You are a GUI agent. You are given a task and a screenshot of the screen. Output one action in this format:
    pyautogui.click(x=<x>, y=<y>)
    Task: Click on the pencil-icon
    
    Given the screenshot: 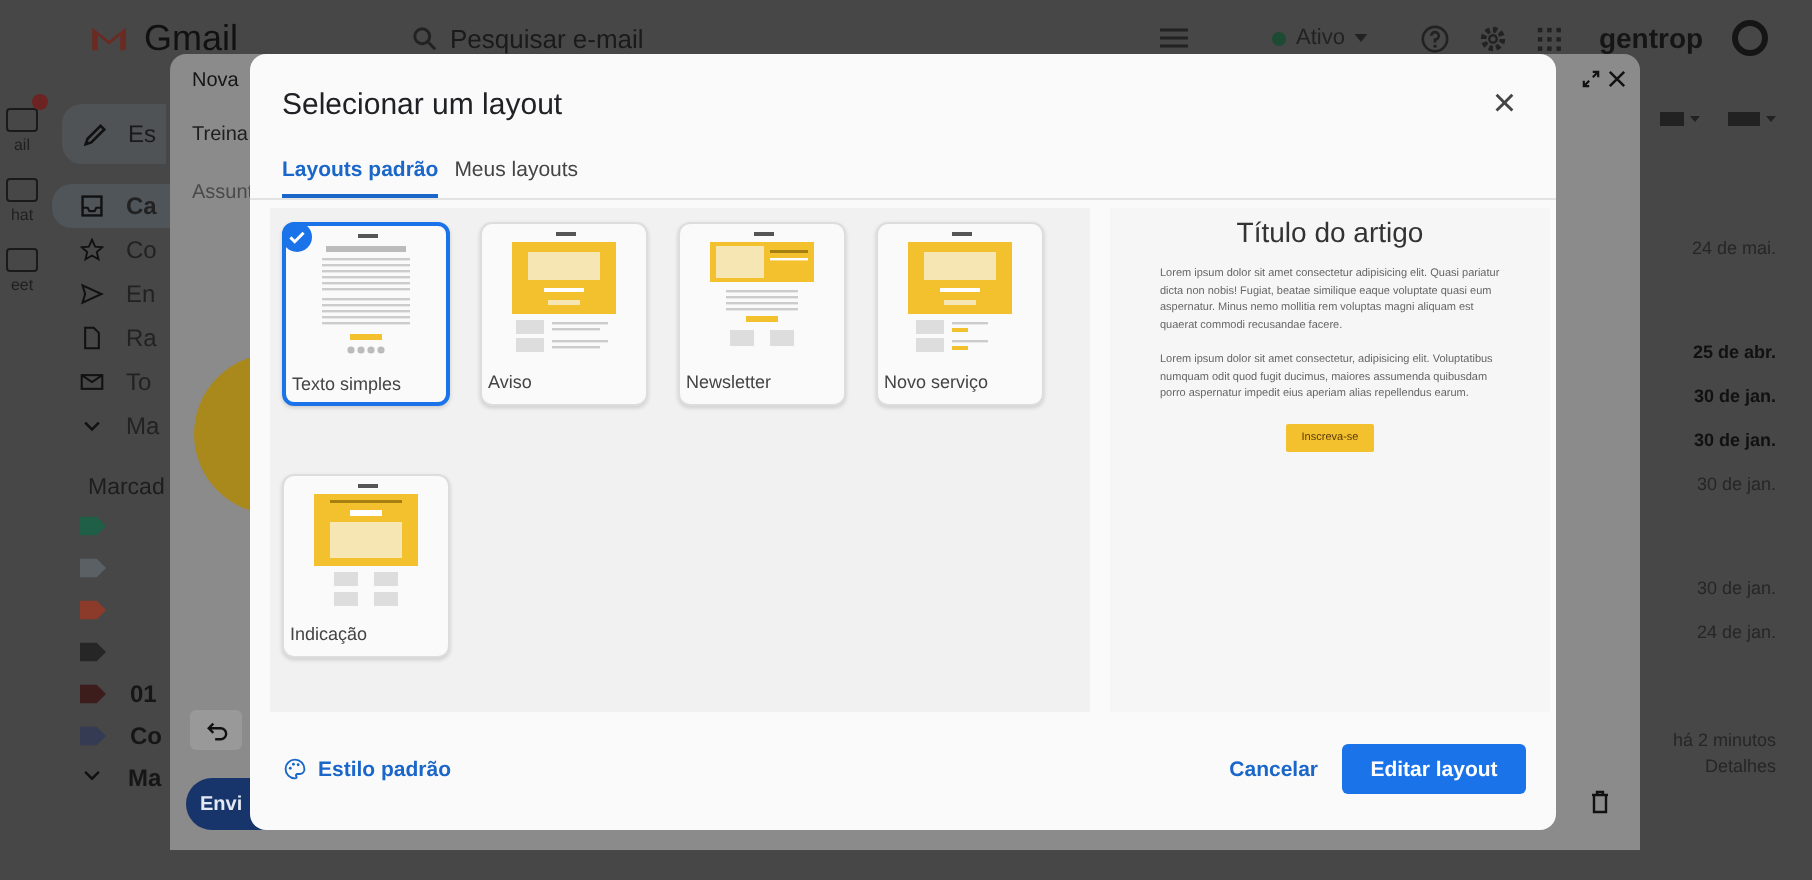 What is the action you would take?
    pyautogui.click(x=95, y=134)
    